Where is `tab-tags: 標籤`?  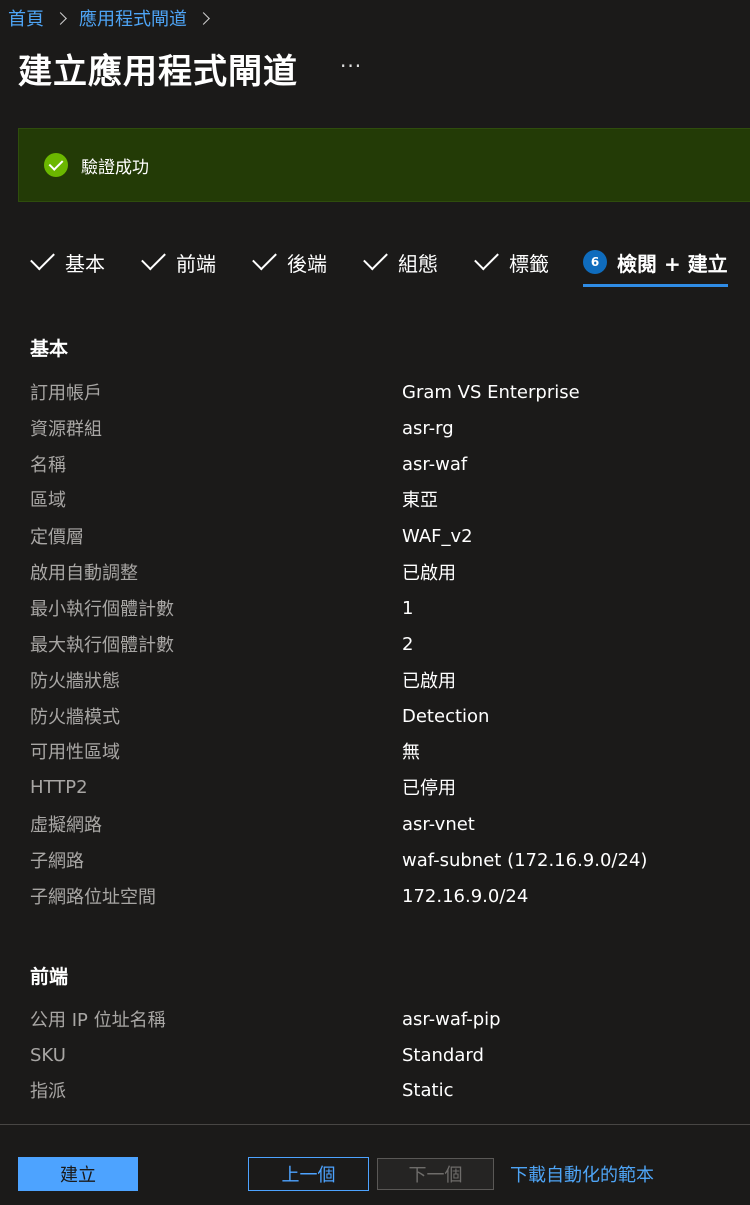
tab-tags: 標籤 is located at coordinates (511, 262).